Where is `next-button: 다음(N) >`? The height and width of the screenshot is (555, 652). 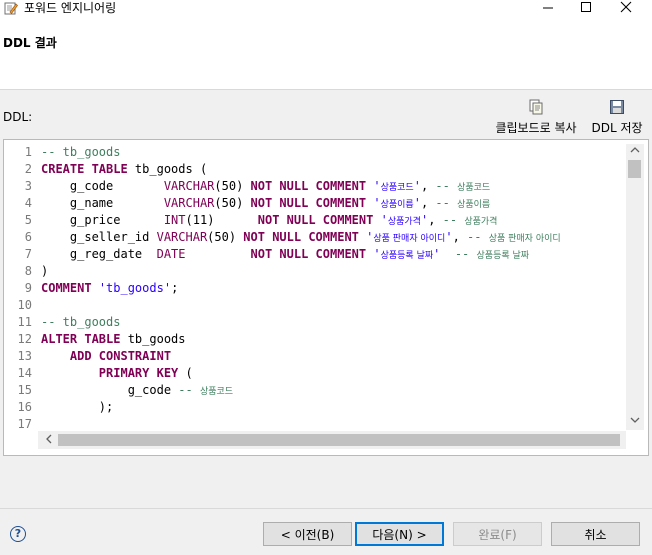
next-button: 다음(N) > is located at coordinates (399, 534).